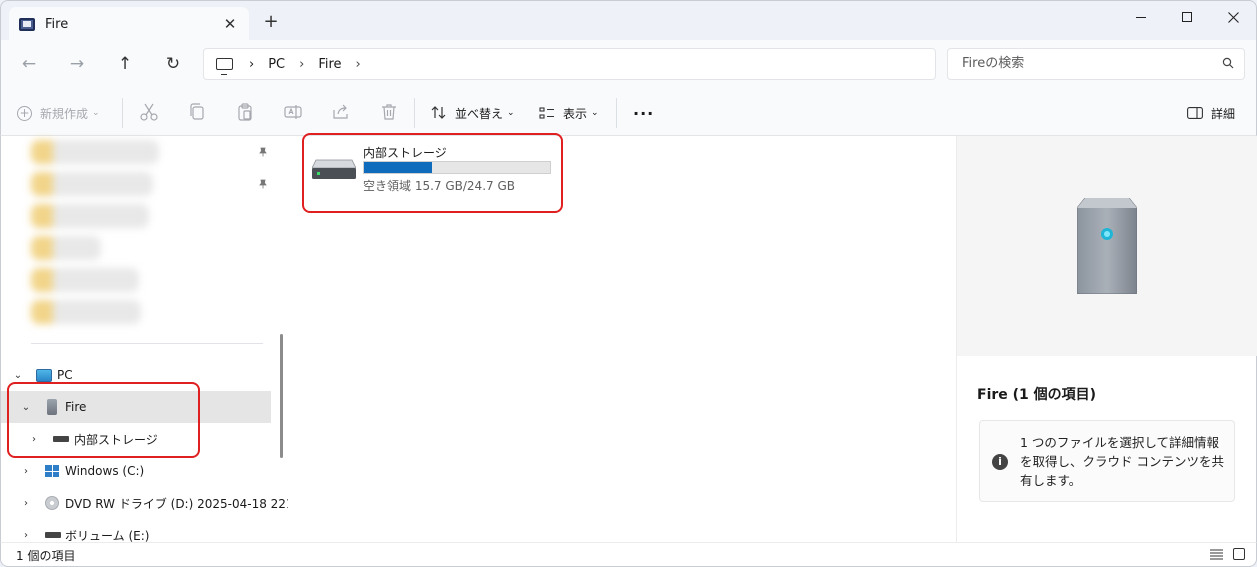 This screenshot has height=567, width=1257. I want to click on sort-icon, so click(438, 112).